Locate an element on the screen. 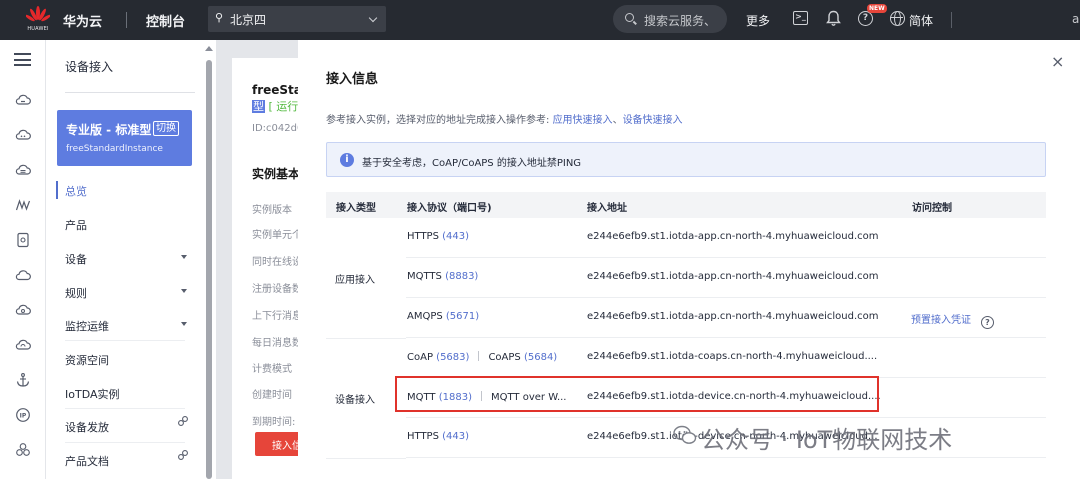 The width and height of the screenshot is (1080, 479). svg-text: IP is located at coordinates (23, 416).